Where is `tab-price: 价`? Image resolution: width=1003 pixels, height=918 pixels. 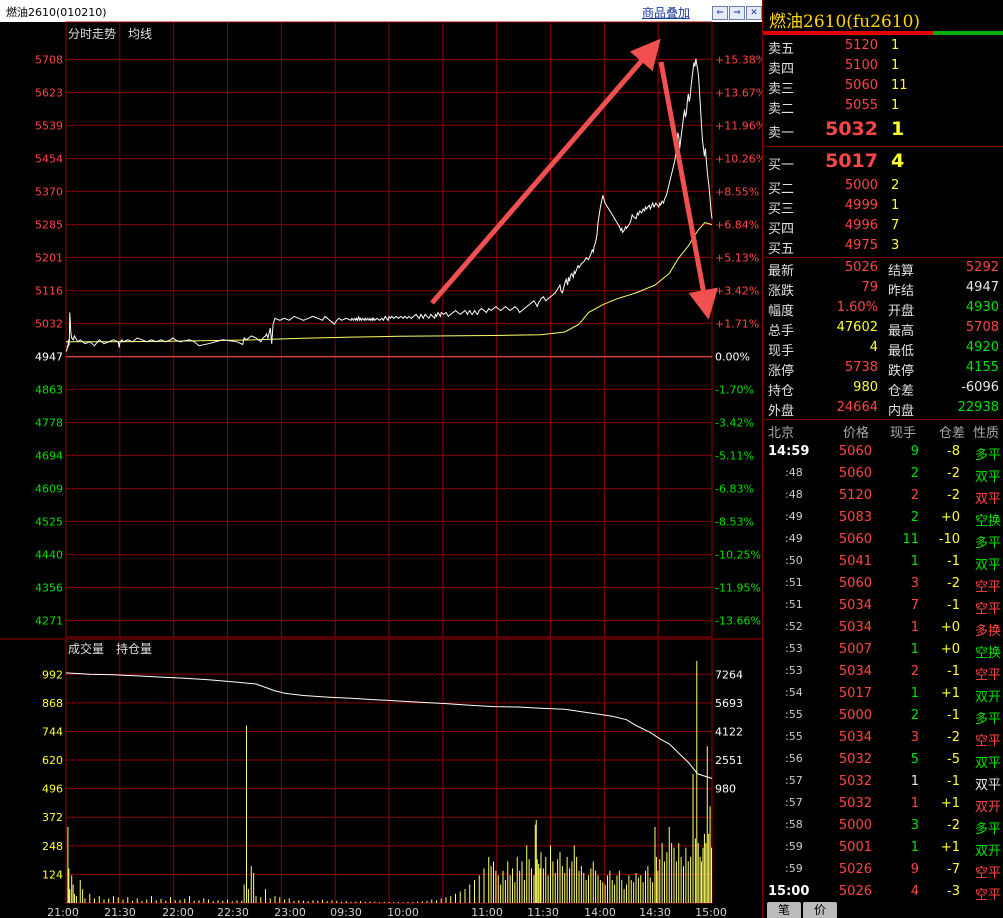 tab-price: 价 is located at coordinates (820, 910).